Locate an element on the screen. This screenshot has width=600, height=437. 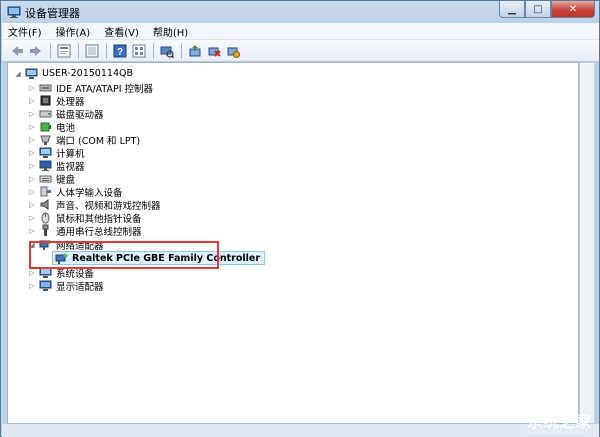
help-button: ? is located at coordinates (120, 51).